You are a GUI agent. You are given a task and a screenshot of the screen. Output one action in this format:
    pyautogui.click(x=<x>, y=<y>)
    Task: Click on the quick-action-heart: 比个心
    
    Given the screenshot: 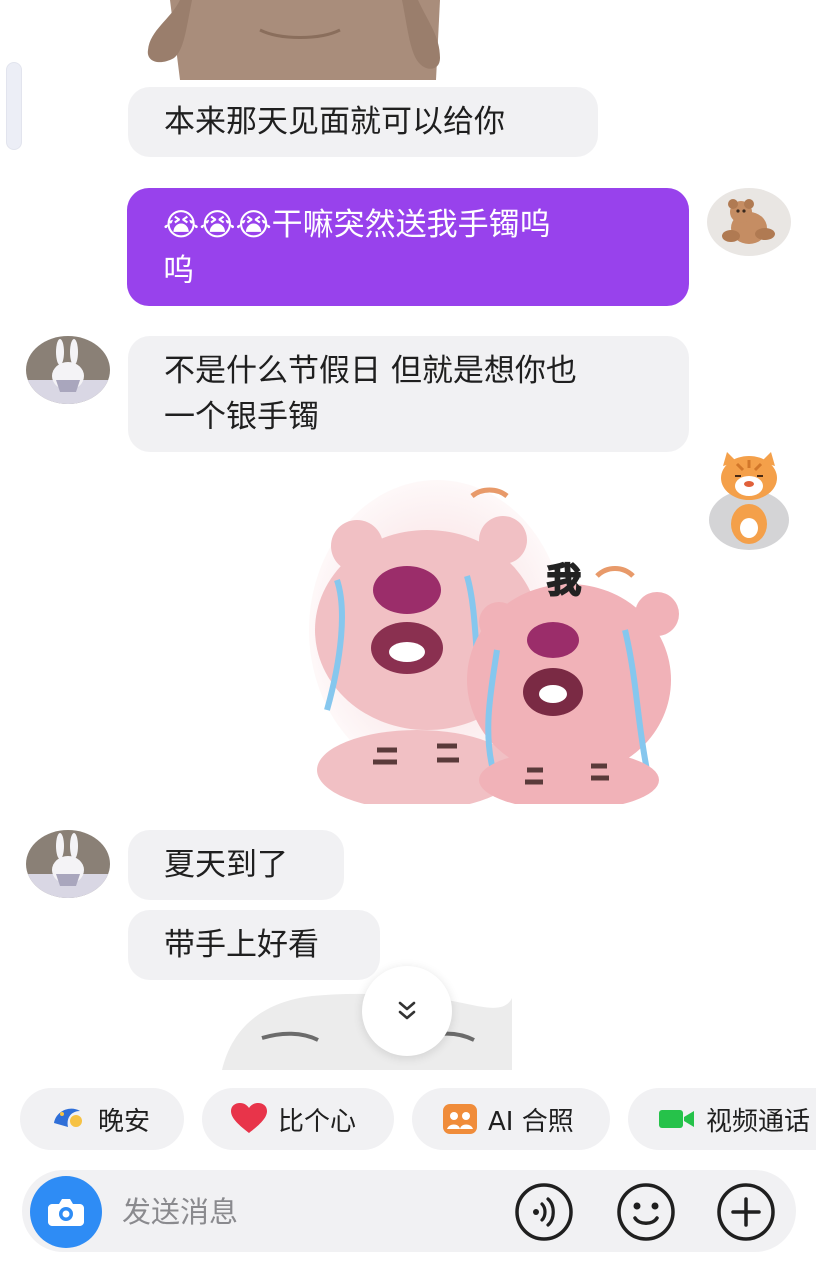 What is the action you would take?
    pyautogui.click(x=298, y=1119)
    